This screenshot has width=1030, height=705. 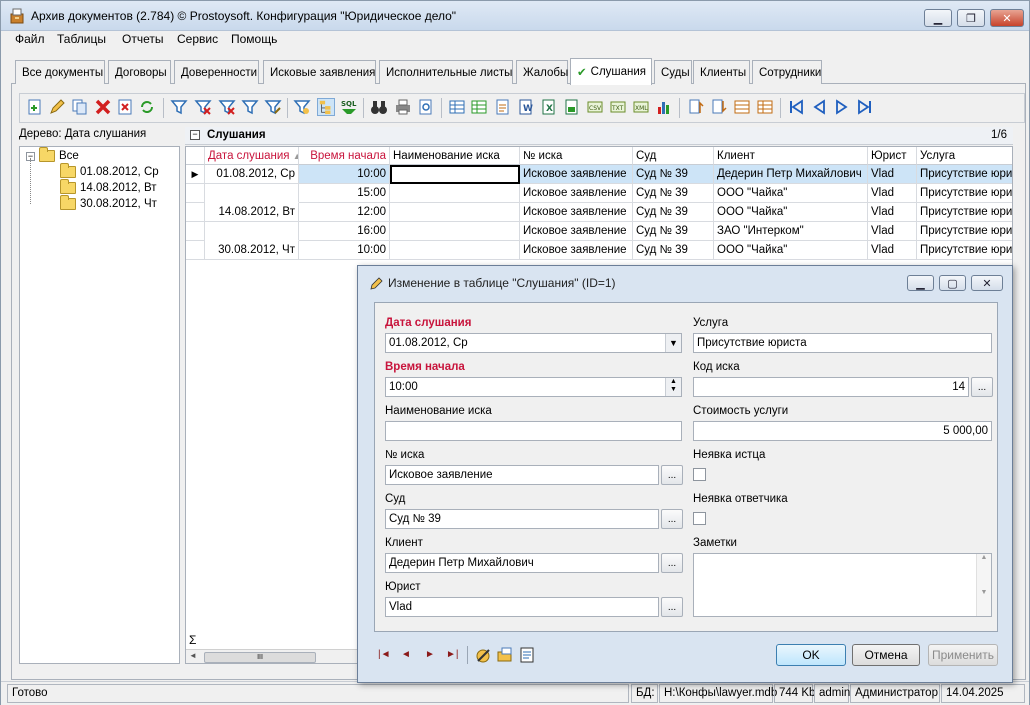 I want to click on tab-contracts: Договоры, so click(x=139, y=72).